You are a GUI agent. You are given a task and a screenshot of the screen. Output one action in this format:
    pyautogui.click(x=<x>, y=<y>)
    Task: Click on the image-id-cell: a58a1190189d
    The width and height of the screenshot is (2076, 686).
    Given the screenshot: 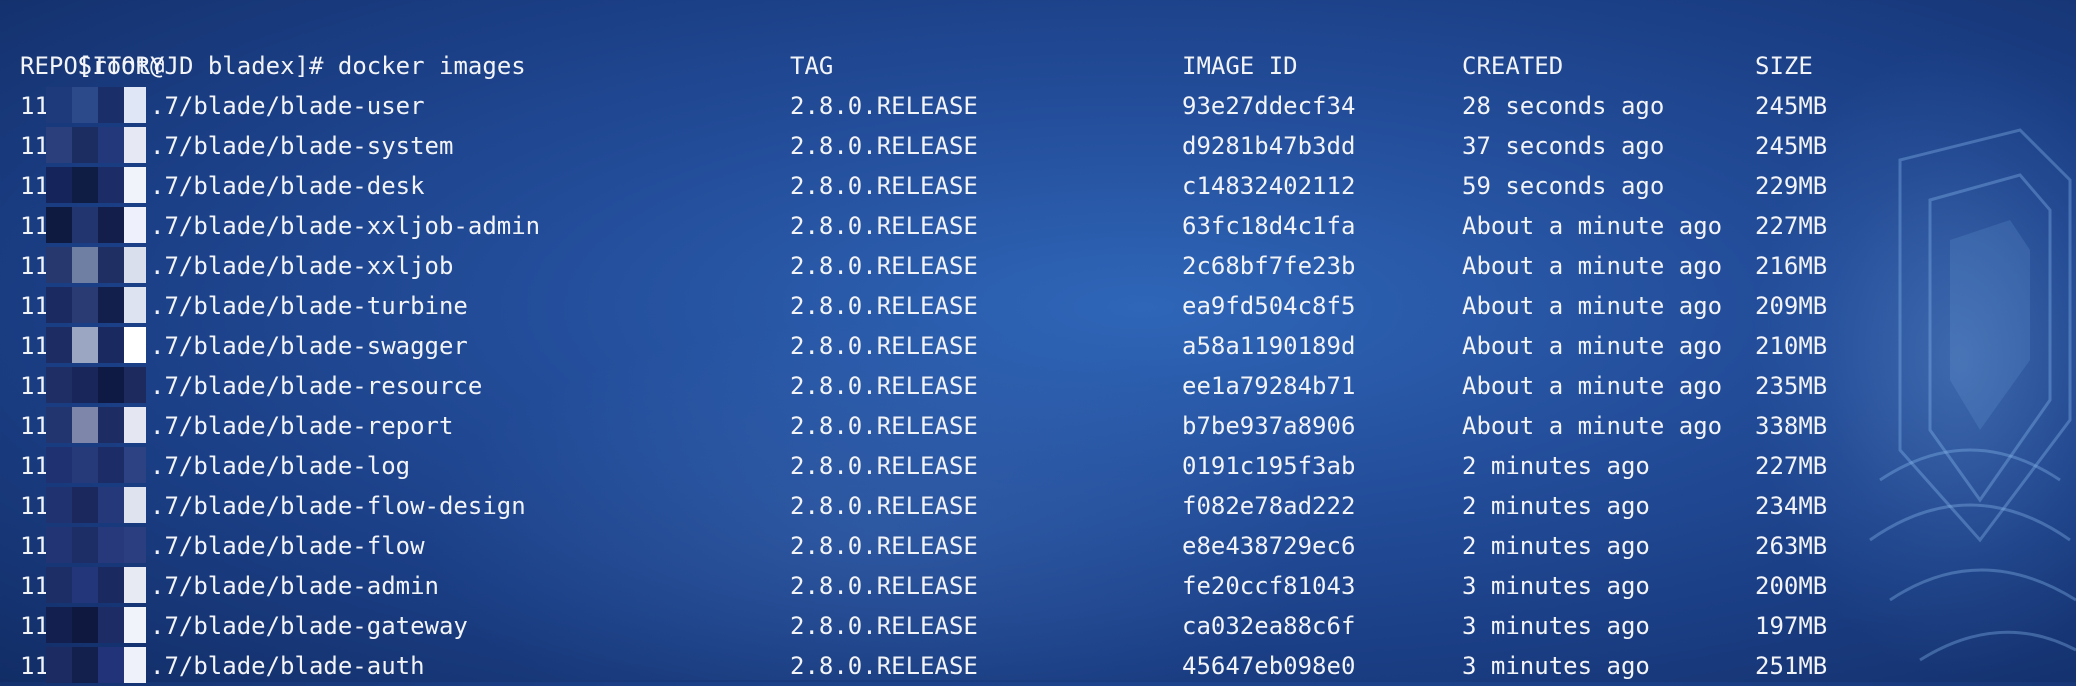 What is the action you would take?
    pyautogui.click(x=1269, y=346)
    